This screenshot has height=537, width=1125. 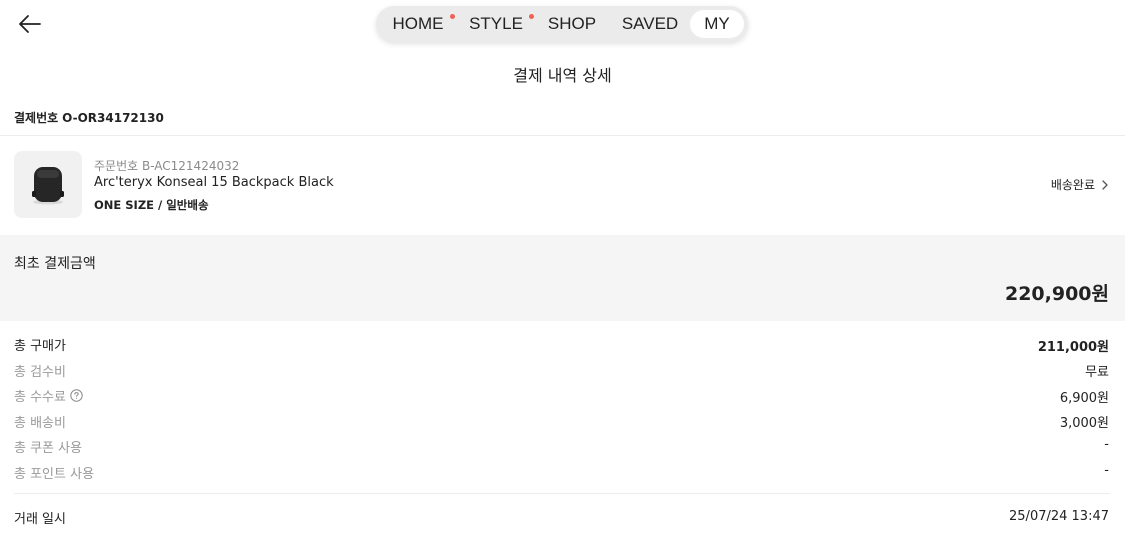 What do you see at coordinates (717, 24) in the screenshot?
I see `tab-my: MY` at bounding box center [717, 24].